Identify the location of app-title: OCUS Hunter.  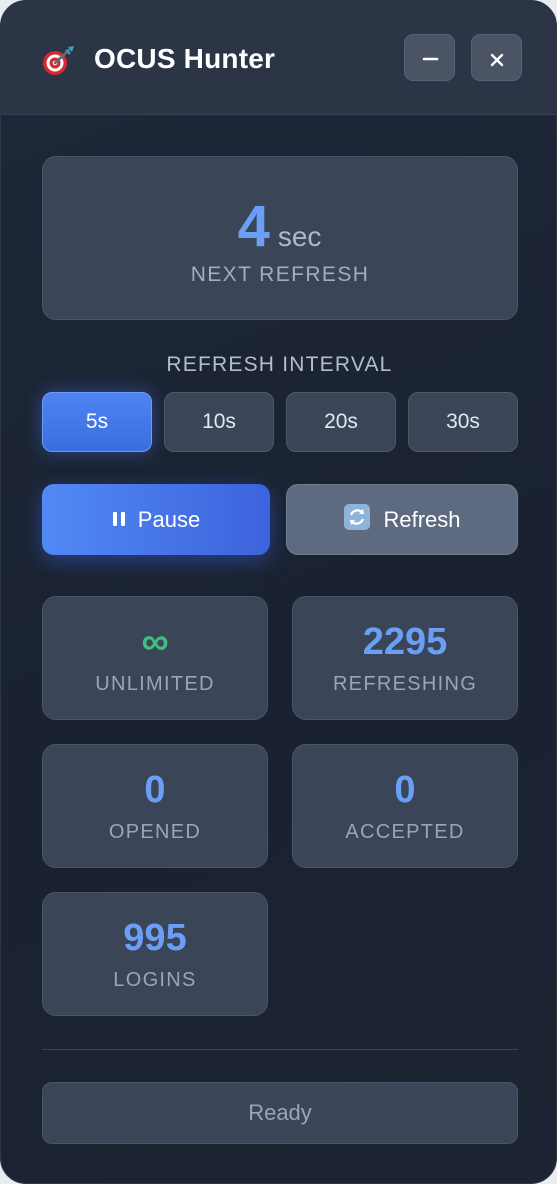
(185, 58).